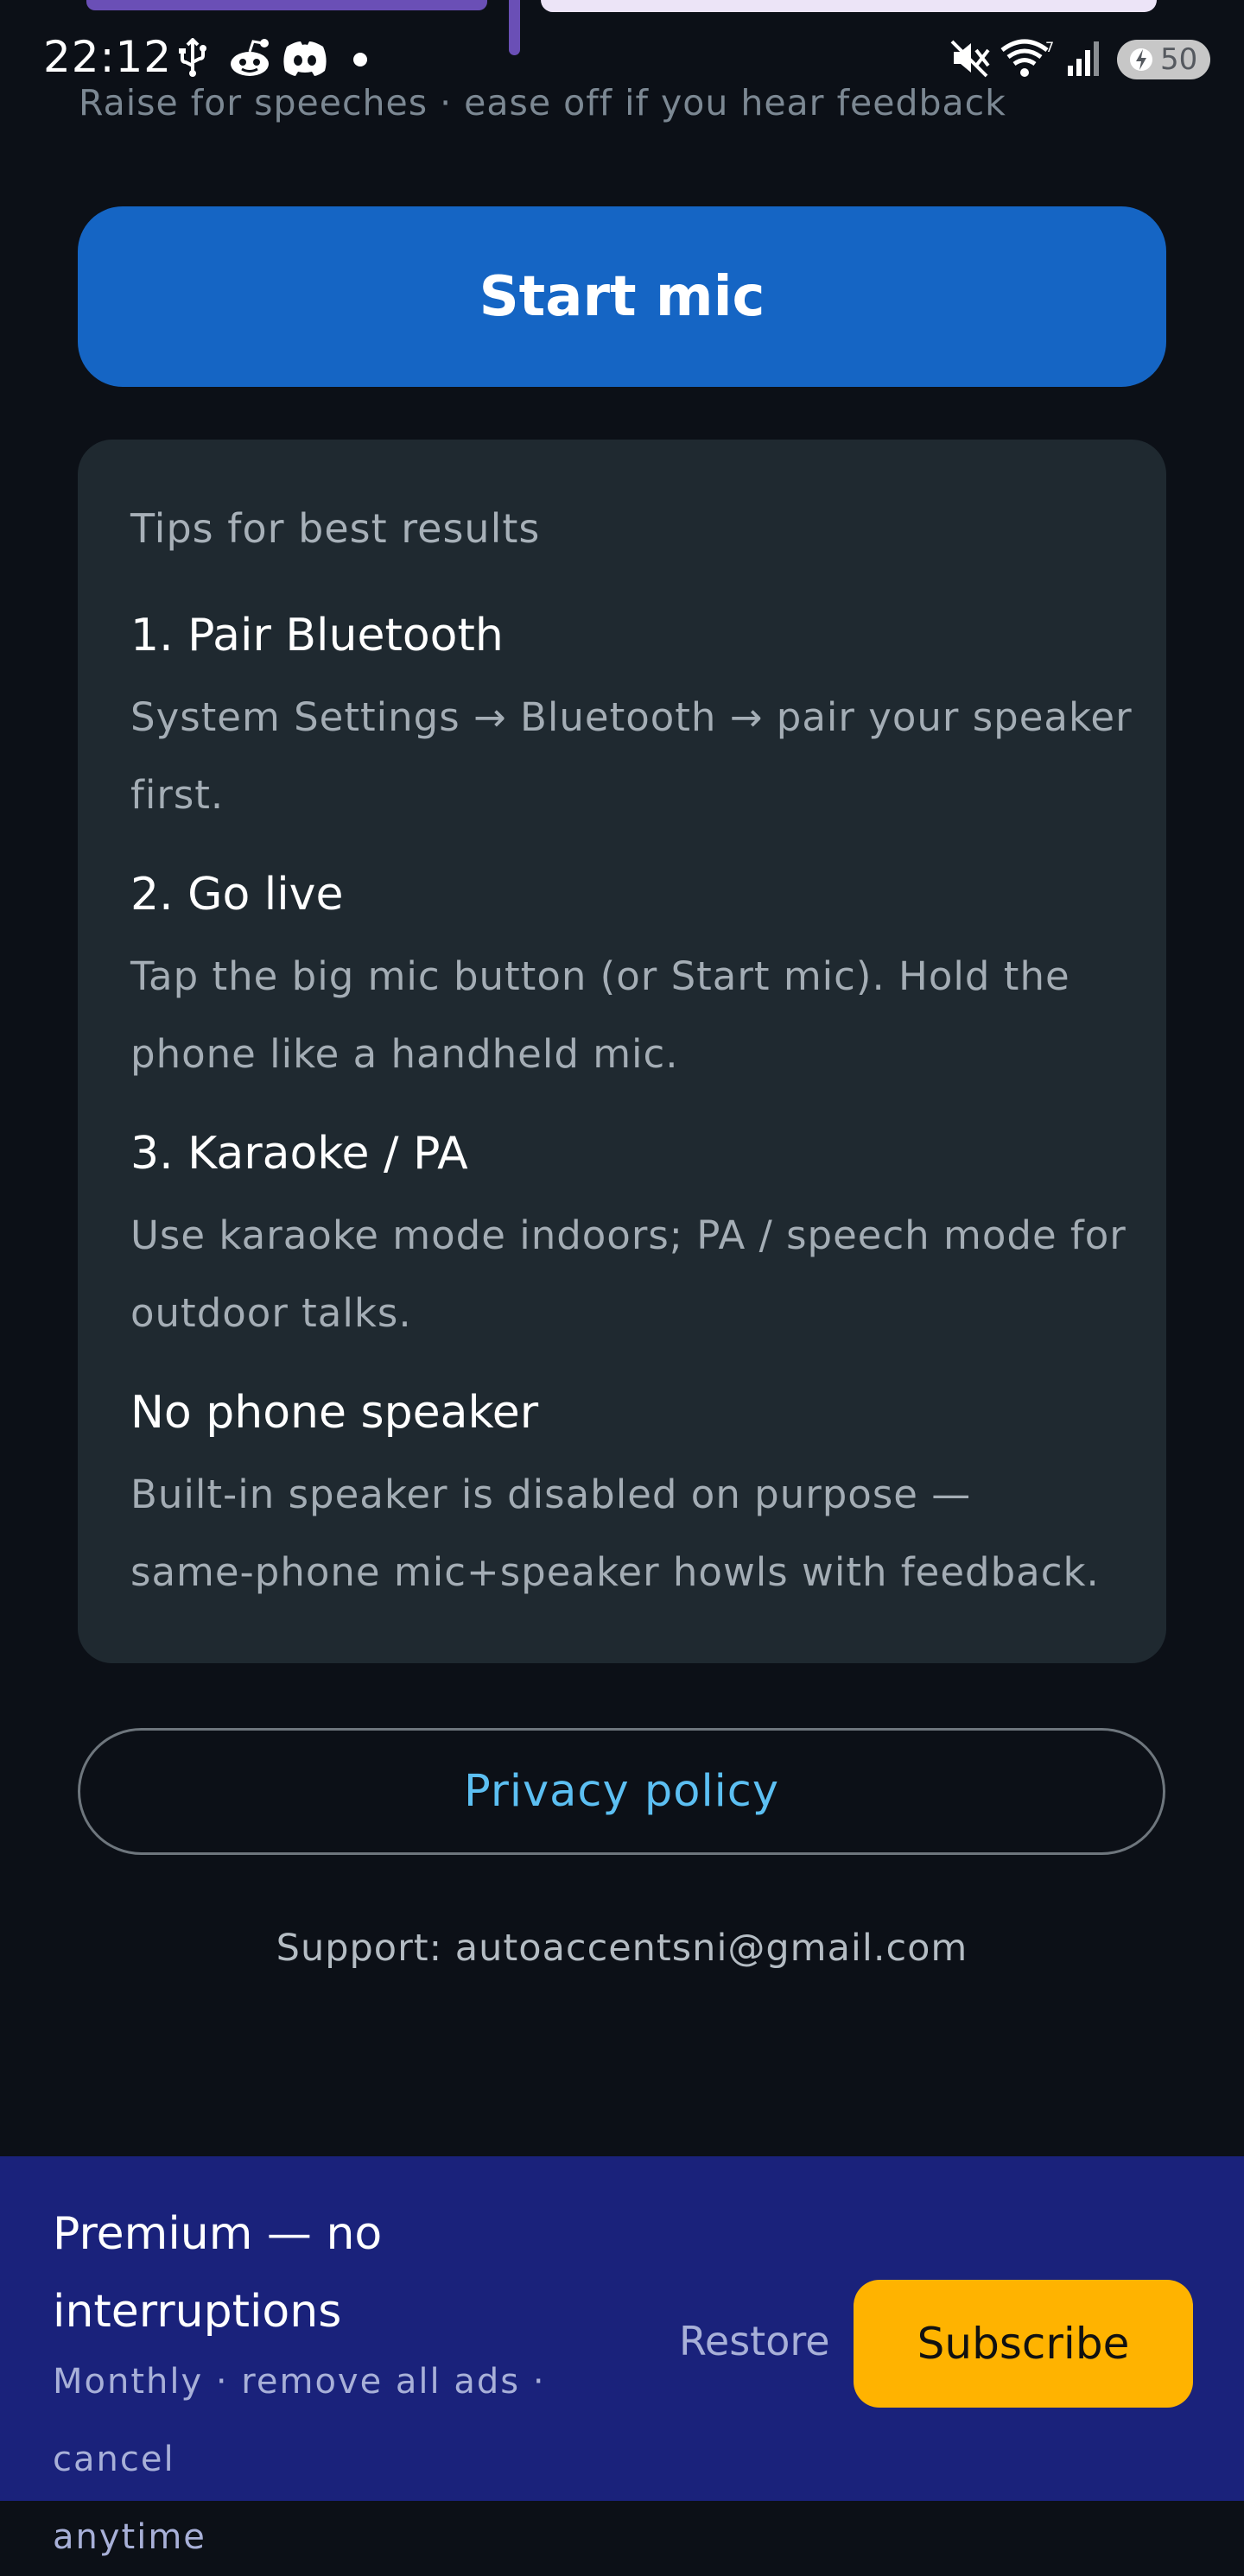 Image resolution: width=1244 pixels, height=2576 pixels. I want to click on signal-icon, so click(1083, 58).